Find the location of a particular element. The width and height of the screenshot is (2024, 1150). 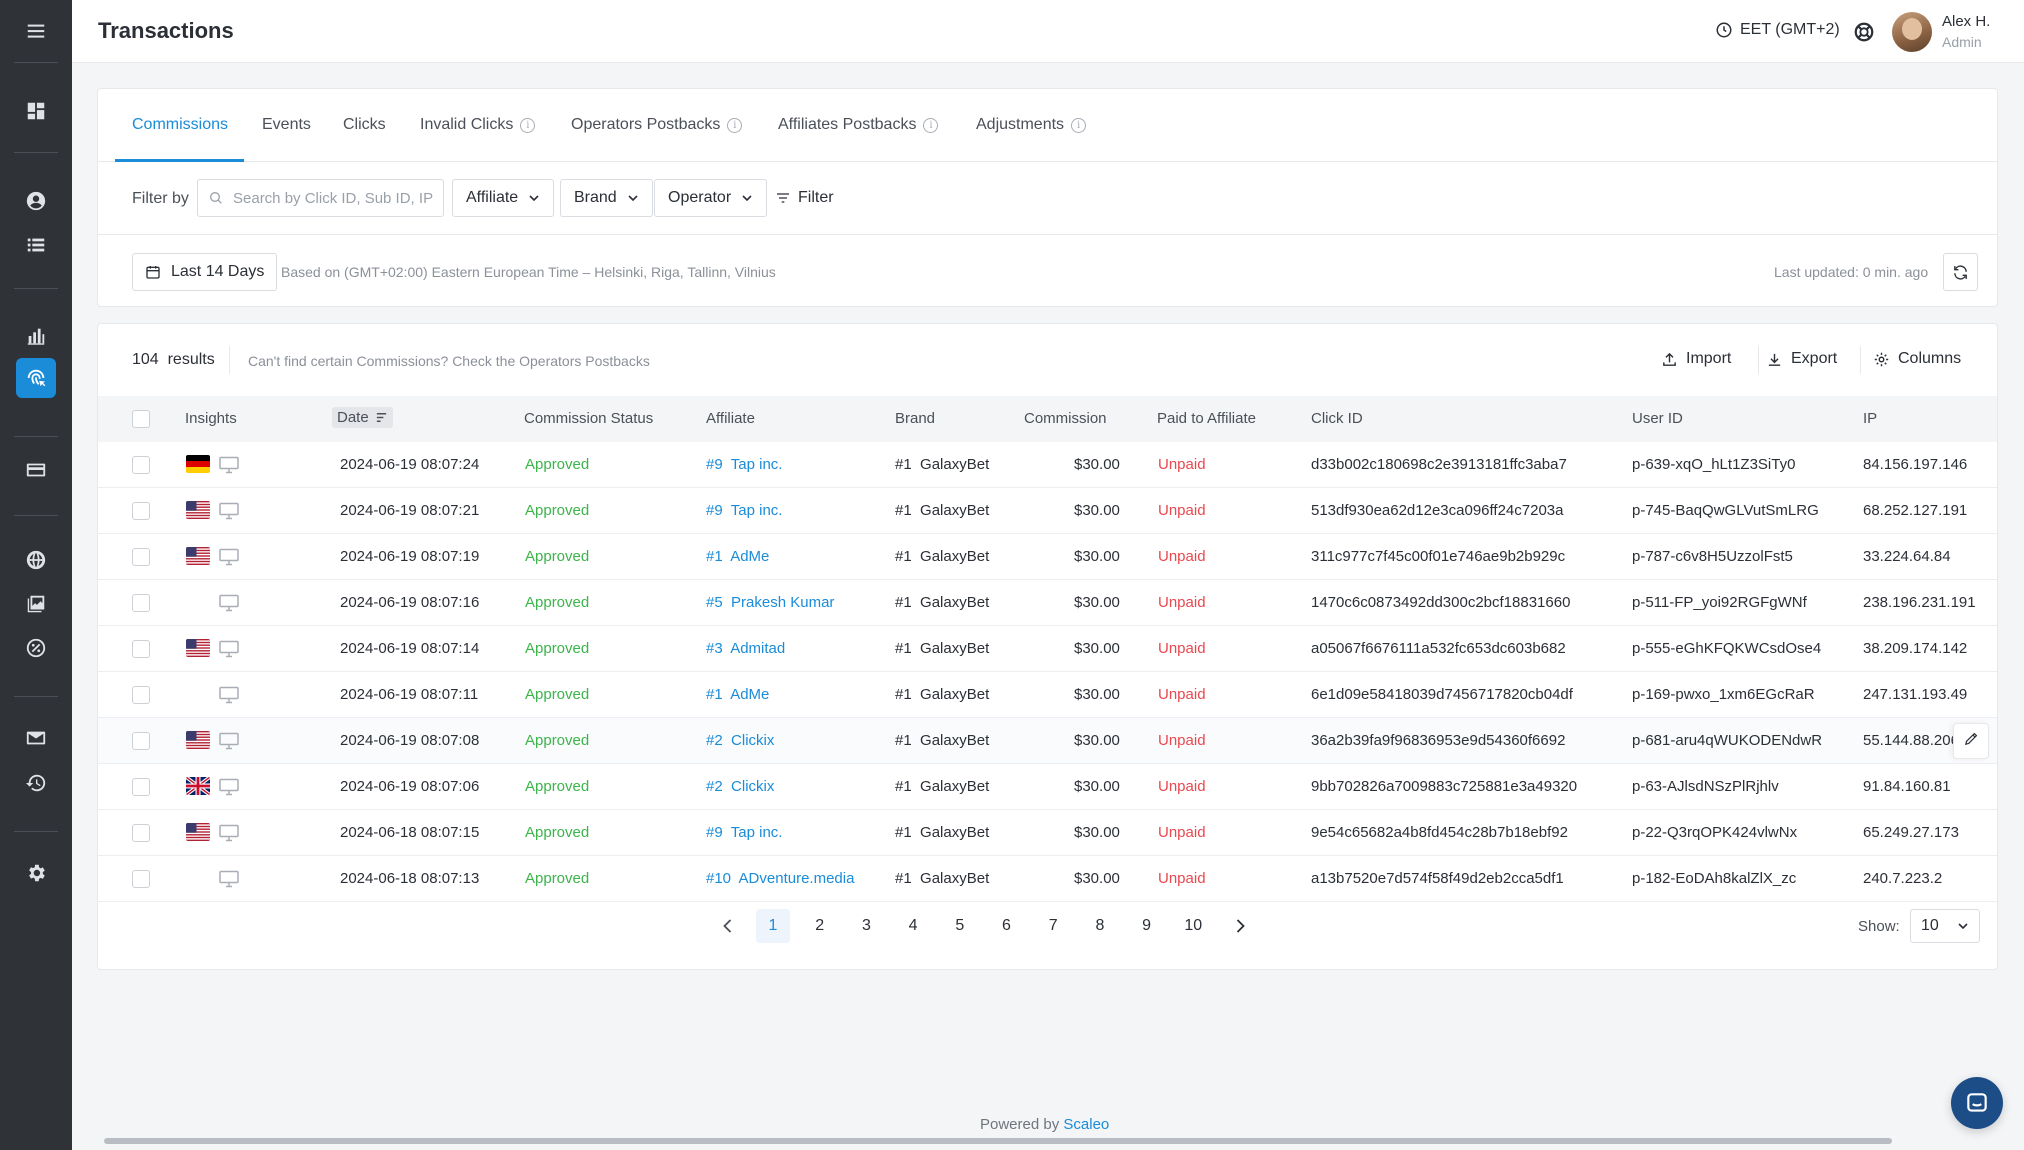

image-icon is located at coordinates (36, 604).